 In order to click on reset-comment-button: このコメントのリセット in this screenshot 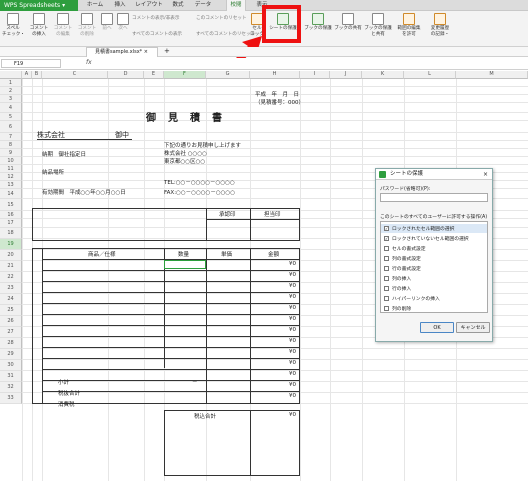, I will do `click(221, 18)`.